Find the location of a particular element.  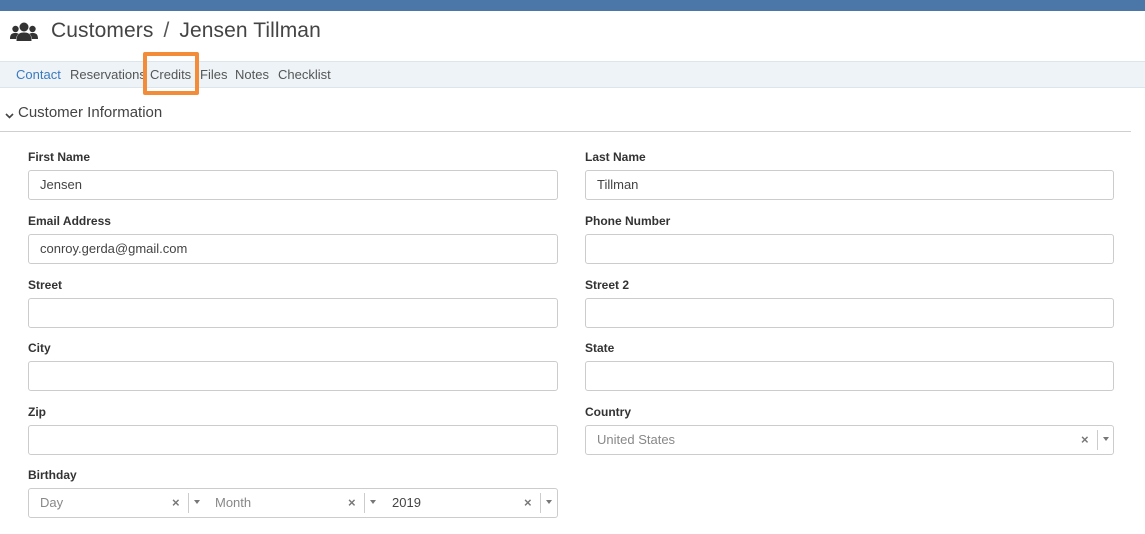

country-label: Country is located at coordinates (608, 412).